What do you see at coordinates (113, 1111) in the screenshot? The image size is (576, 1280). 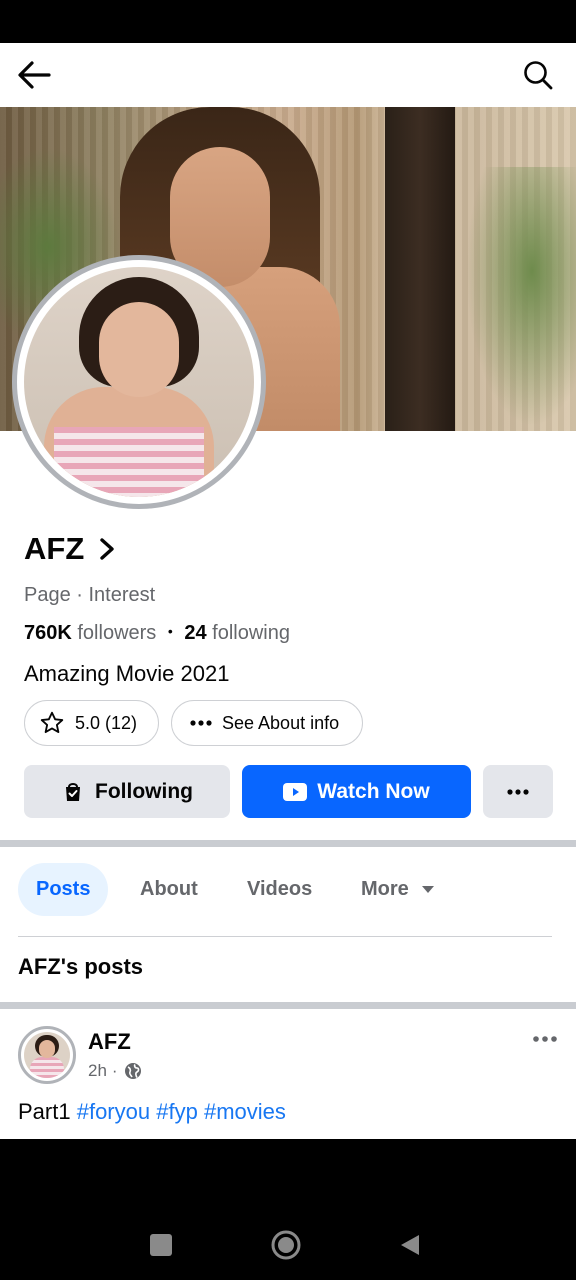 I see `hashtag-link: #foryou` at bounding box center [113, 1111].